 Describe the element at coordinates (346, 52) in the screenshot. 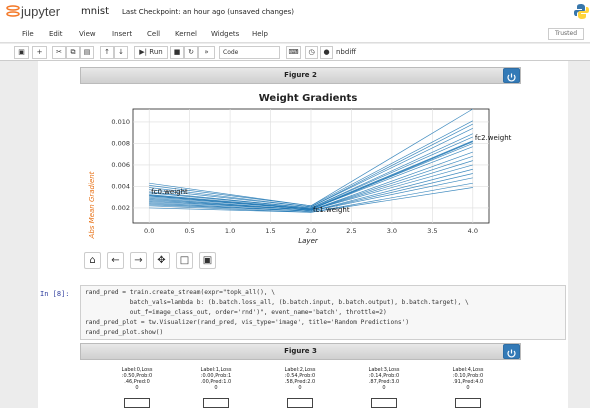

I see `nbdiff-button: nbdiff` at that location.